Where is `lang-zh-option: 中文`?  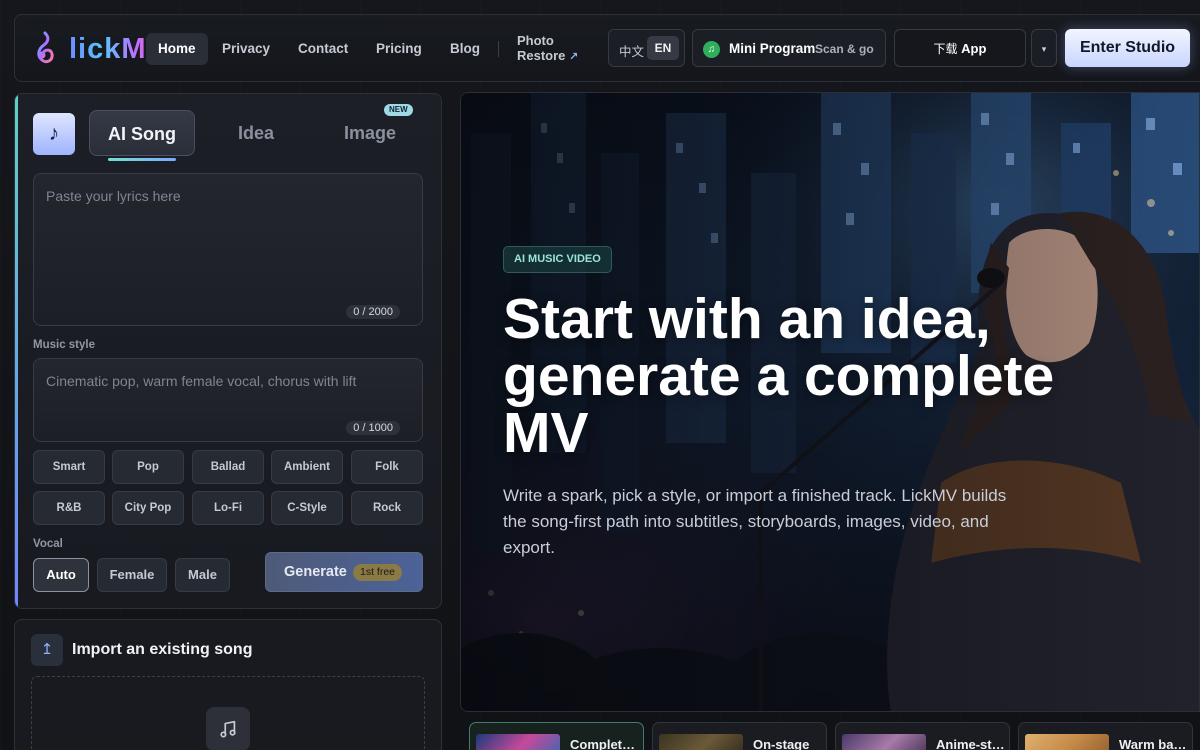
lang-zh-option: 中文 is located at coordinates (631, 50).